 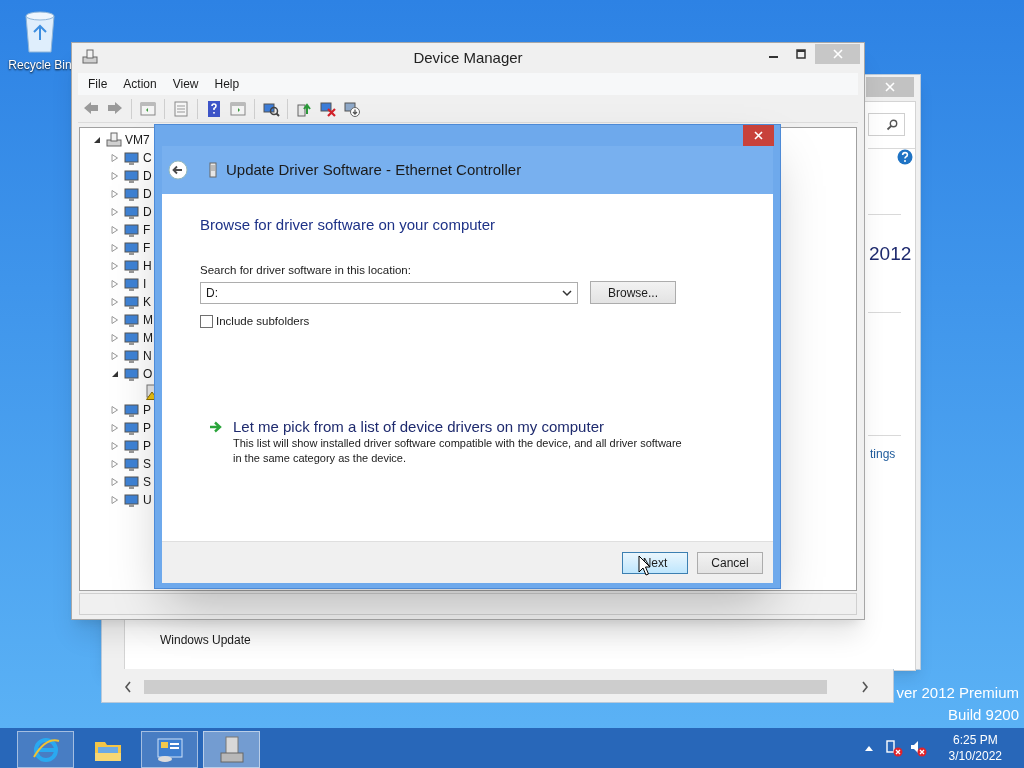 What do you see at coordinates (227, 84) in the screenshot?
I see `menu-item: Help` at bounding box center [227, 84].